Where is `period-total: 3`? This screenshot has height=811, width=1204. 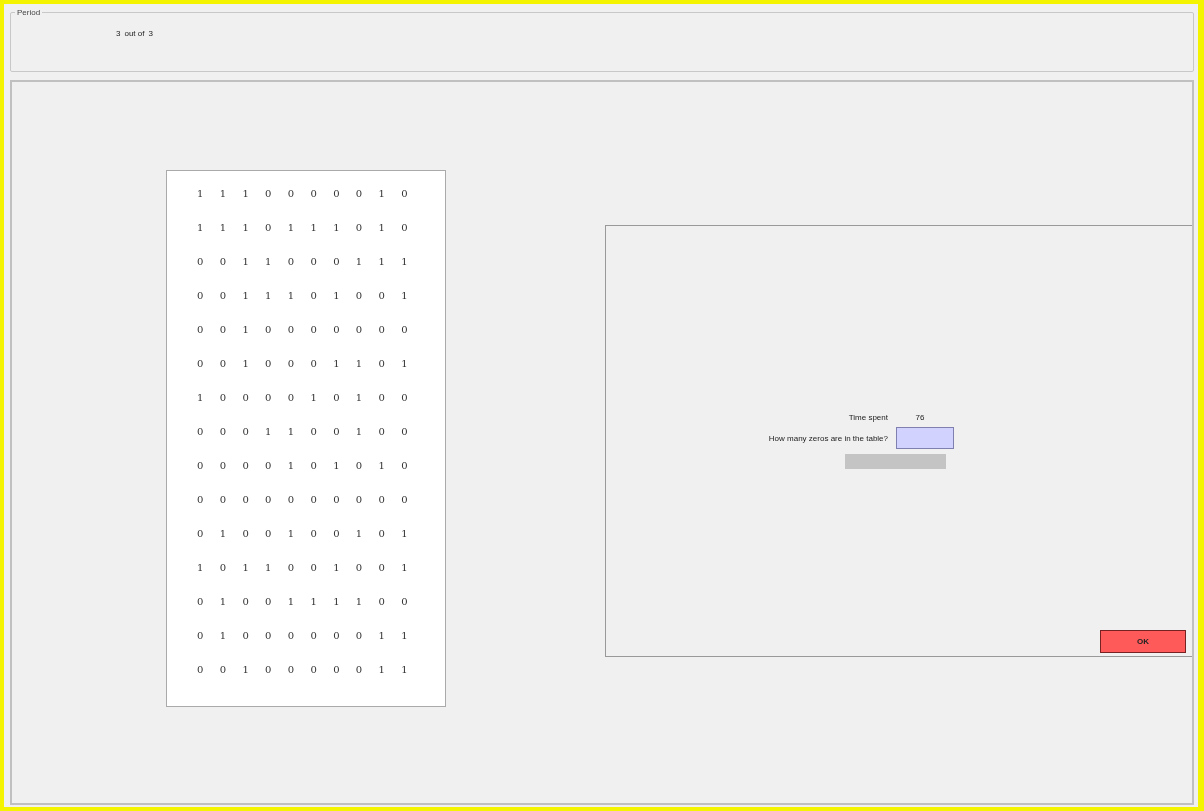 period-total: 3 is located at coordinates (150, 33).